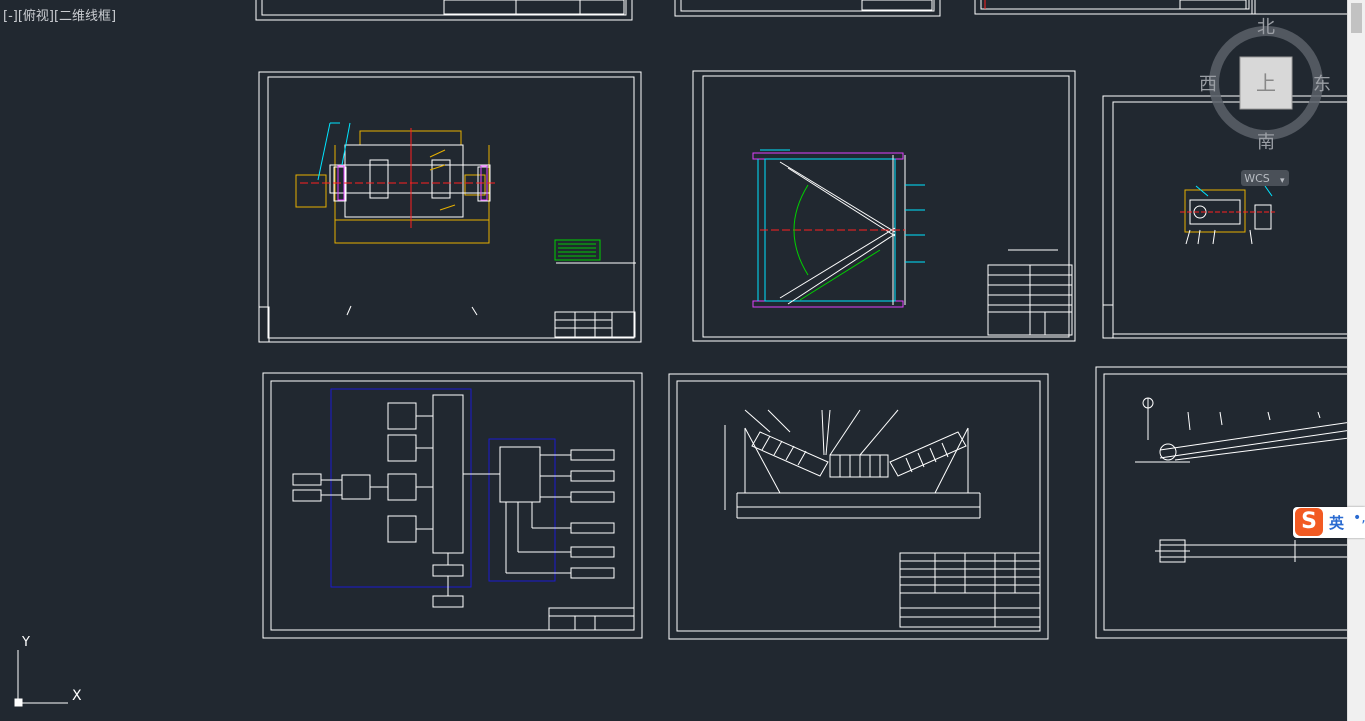  Describe the element at coordinates (1266, 83) in the screenshot. I see `viewcube-face-label: 上` at that location.